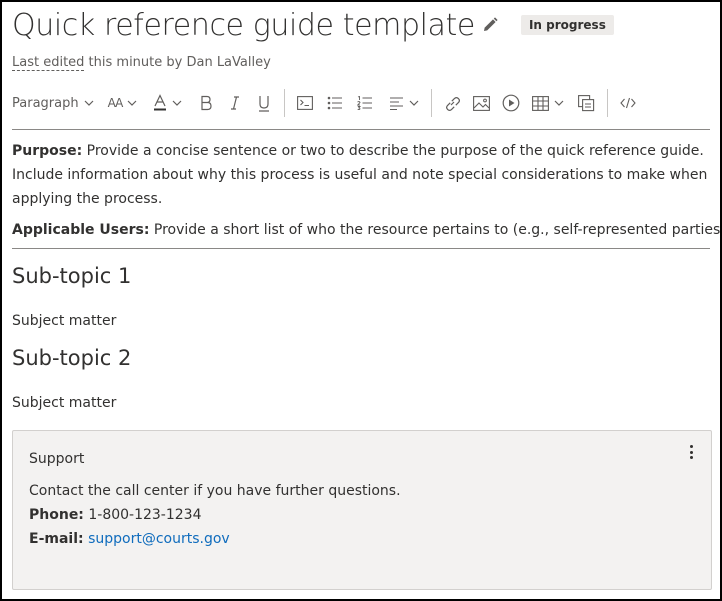  I want to click on more-options-icon, so click(691, 452).